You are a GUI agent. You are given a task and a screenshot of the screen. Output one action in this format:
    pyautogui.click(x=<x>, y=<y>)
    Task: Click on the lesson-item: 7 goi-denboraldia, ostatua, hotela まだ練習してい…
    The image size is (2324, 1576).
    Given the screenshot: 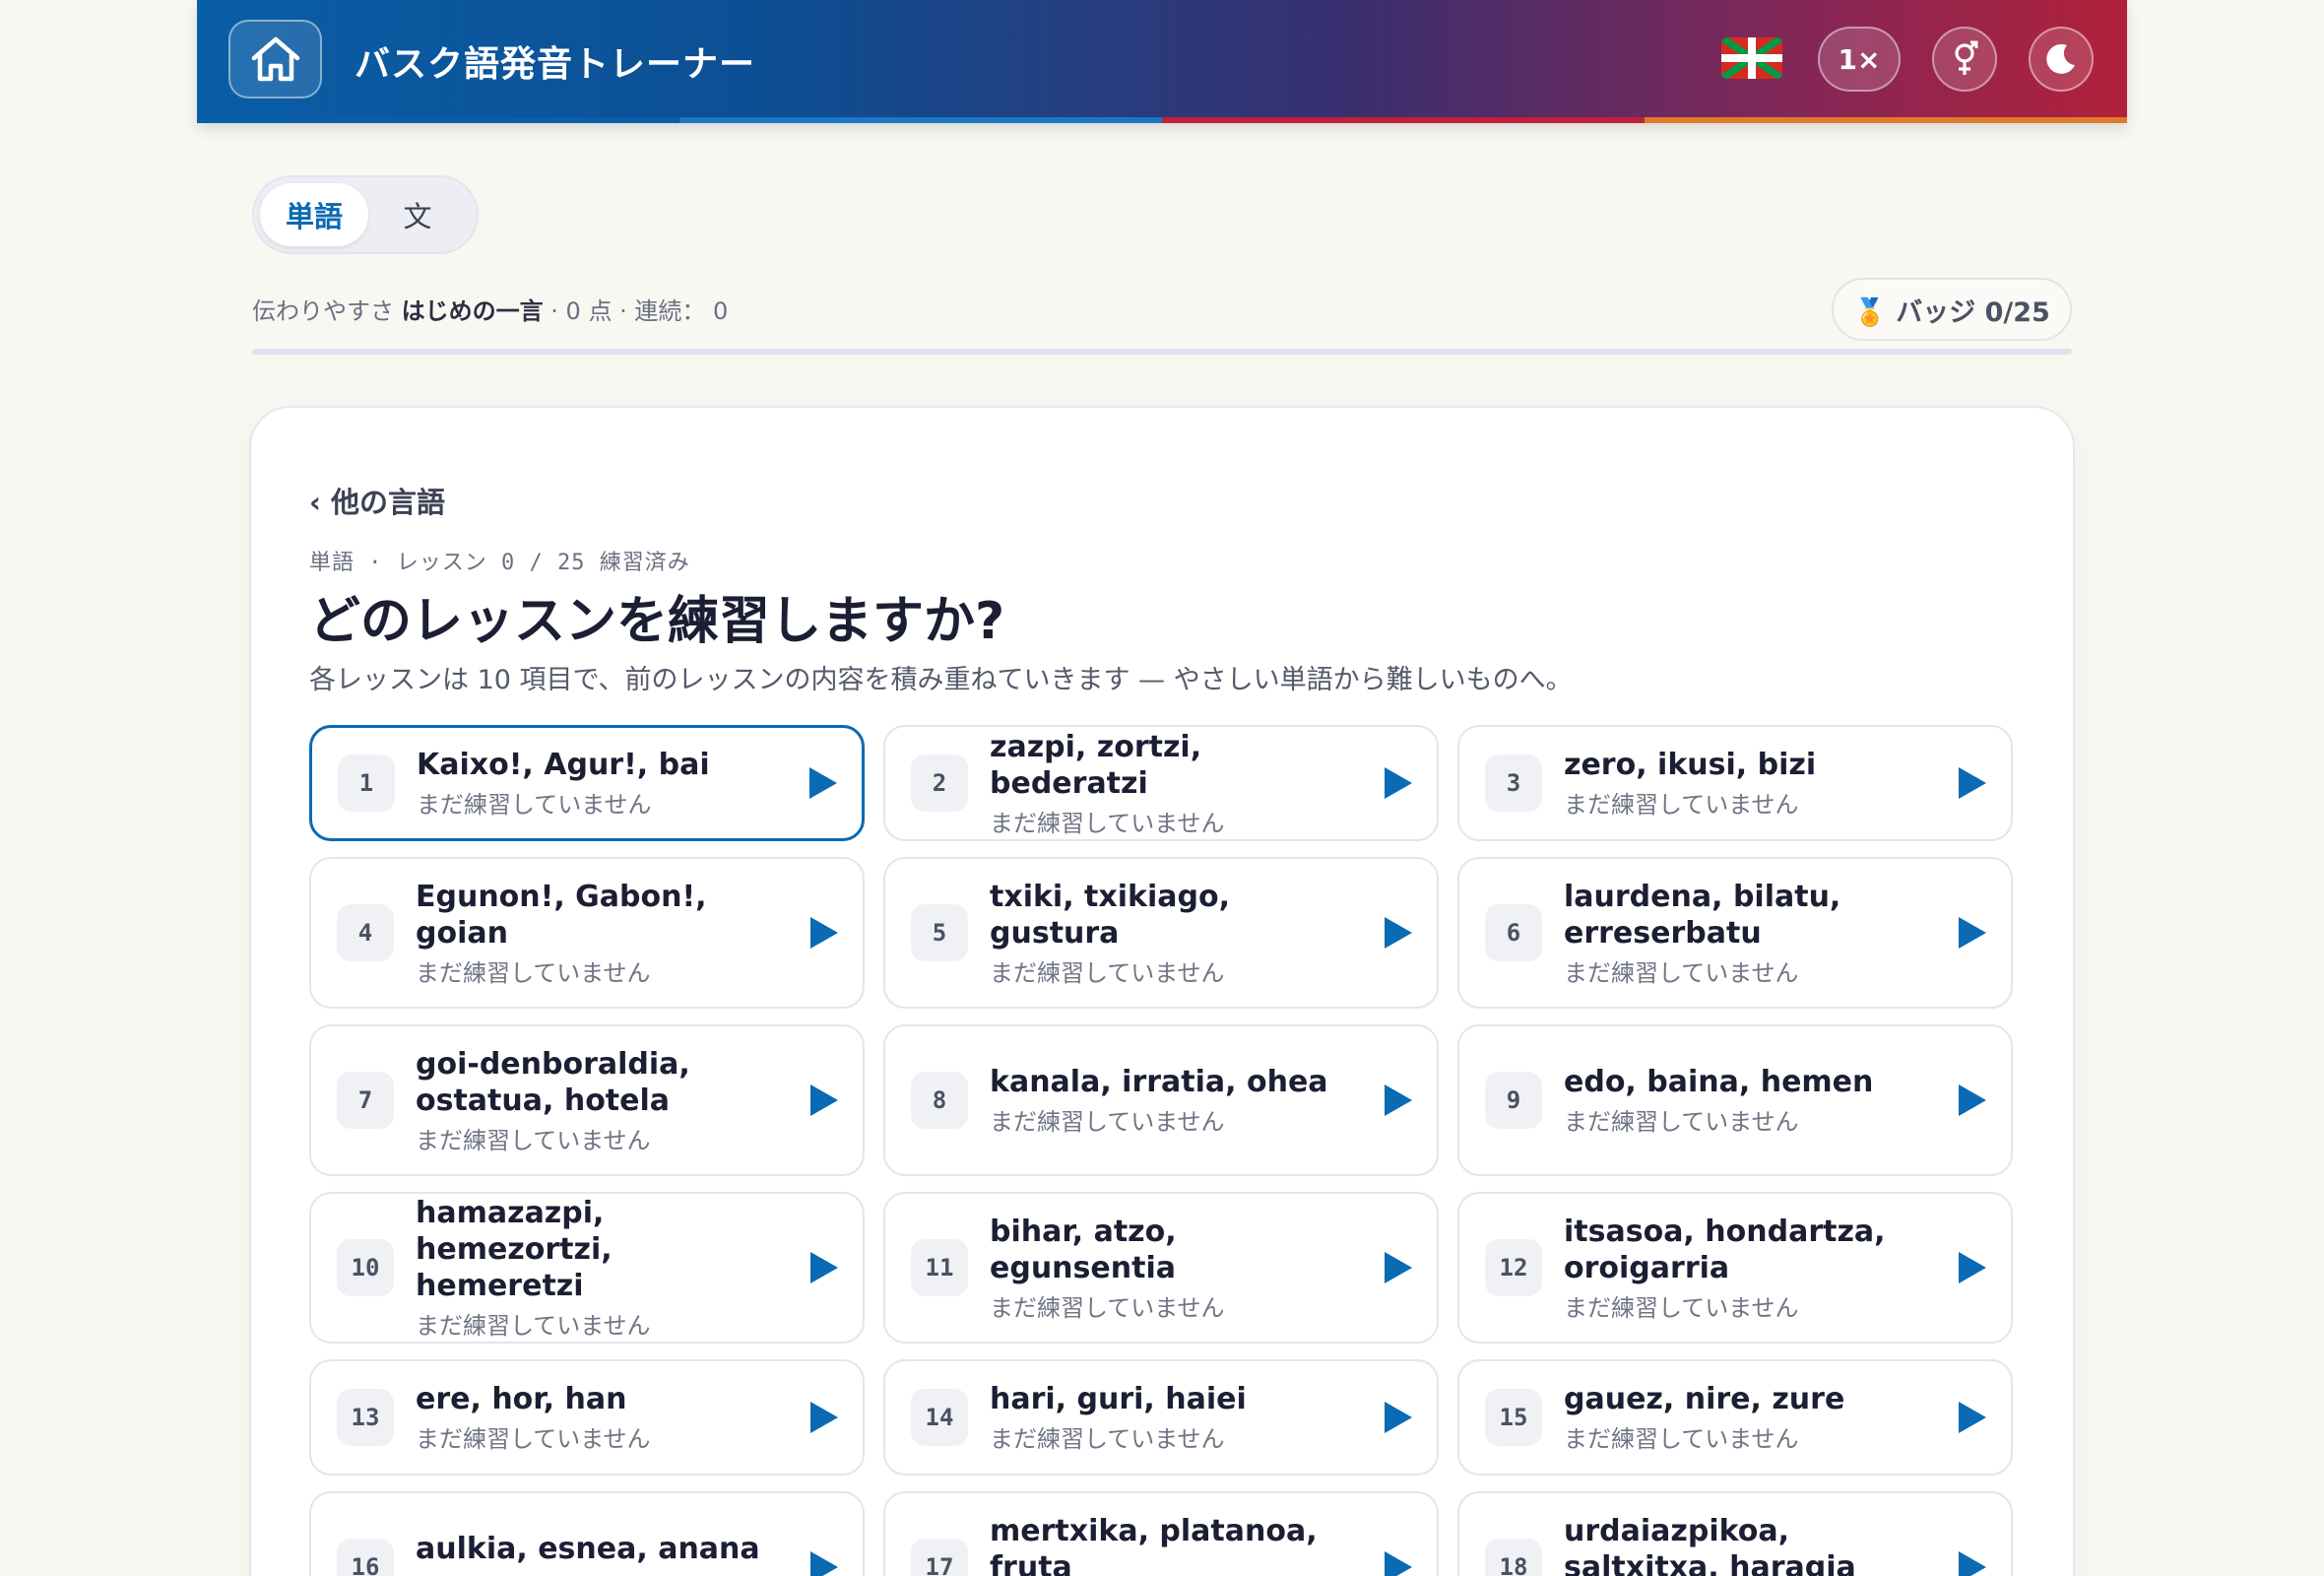 What is the action you would take?
    pyautogui.click(x=587, y=1100)
    